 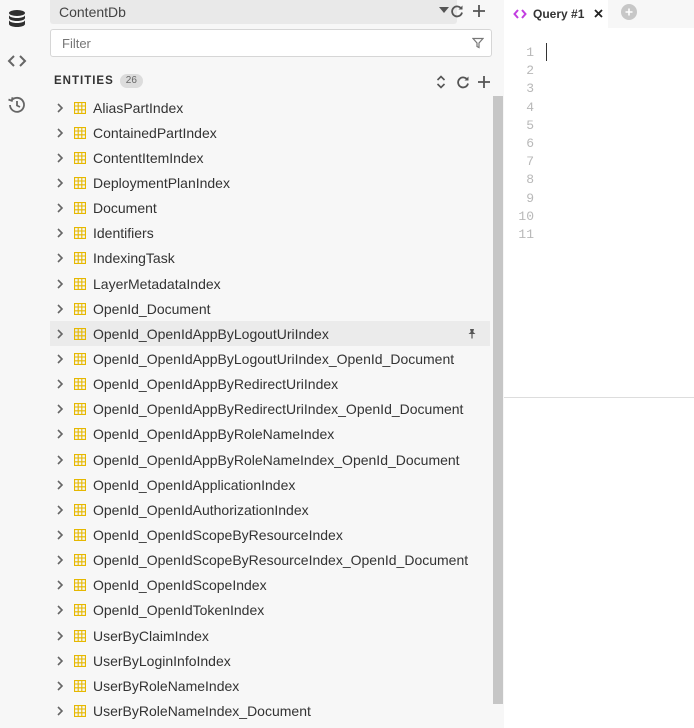 What do you see at coordinates (270, 635) in the screenshot?
I see `entity-row: UserByClaimIndex` at bounding box center [270, 635].